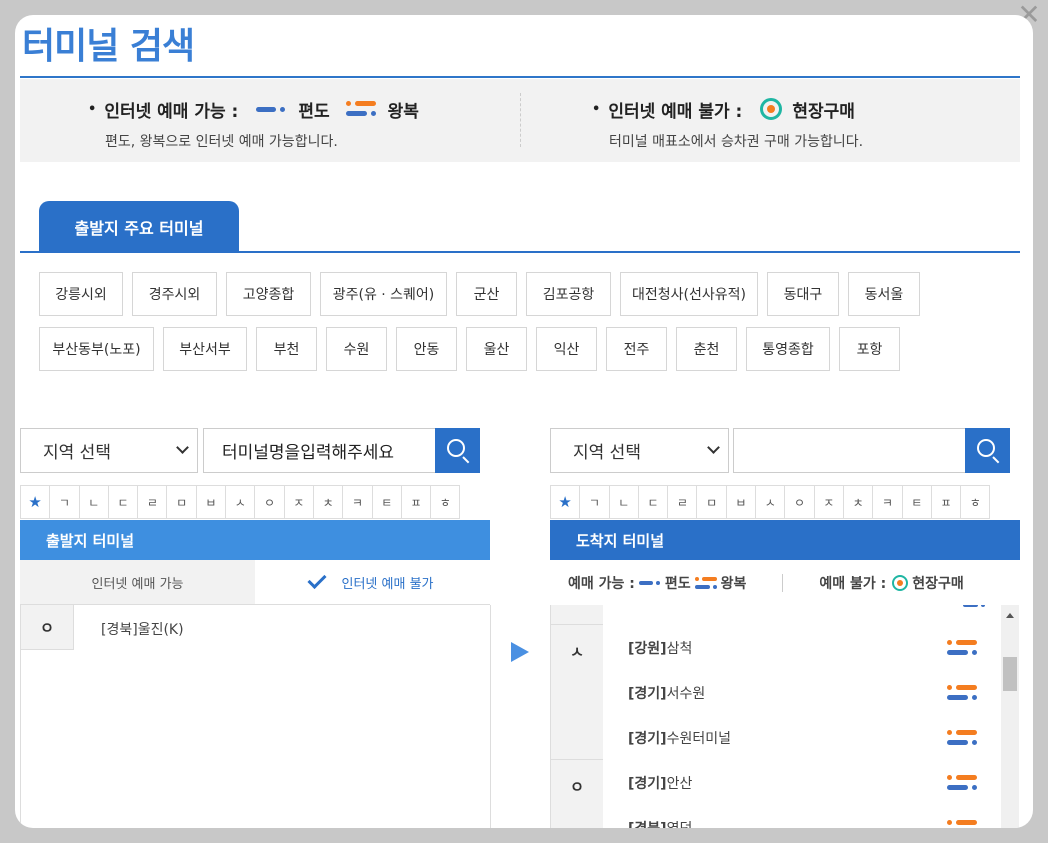 This screenshot has width=1048, height=843. What do you see at coordinates (577, 716) in the screenshot?
I see `index-column: ㅅ ㅇ` at bounding box center [577, 716].